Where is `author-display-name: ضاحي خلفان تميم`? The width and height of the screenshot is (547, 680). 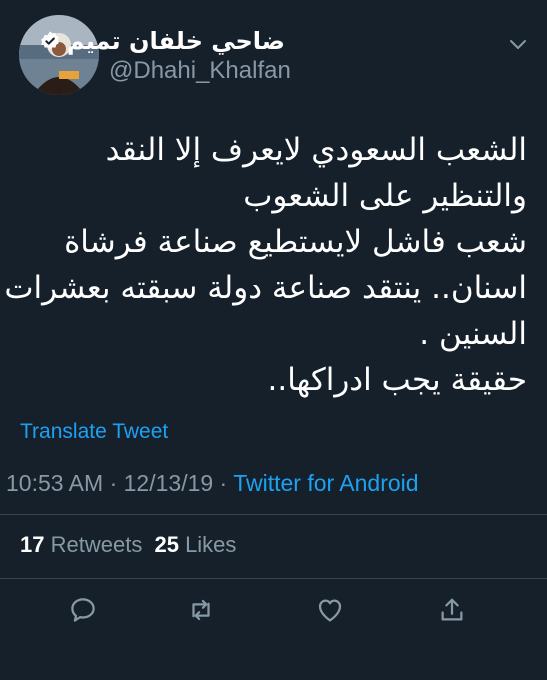 author-display-name: ضاحي خلفان تميم is located at coordinates (175, 41).